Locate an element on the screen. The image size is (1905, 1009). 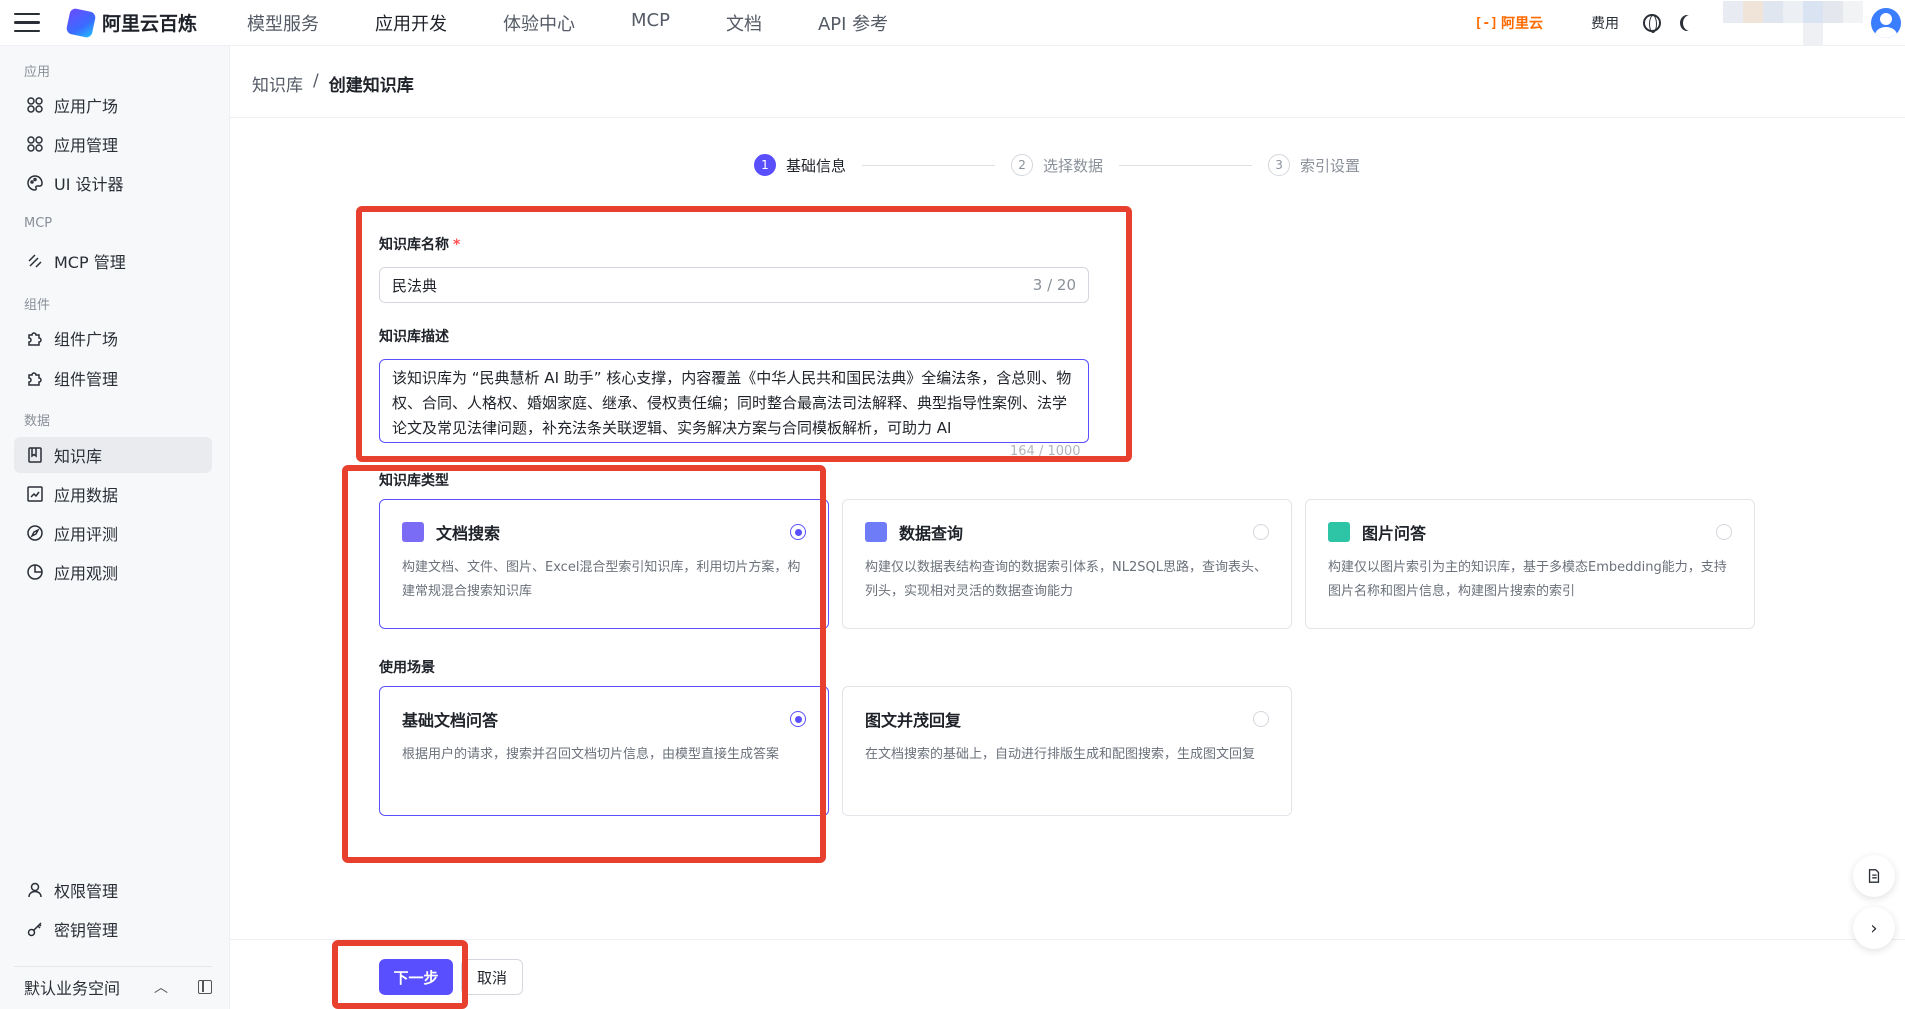
sidebar-item-label: 应用观测 is located at coordinates (86, 573).